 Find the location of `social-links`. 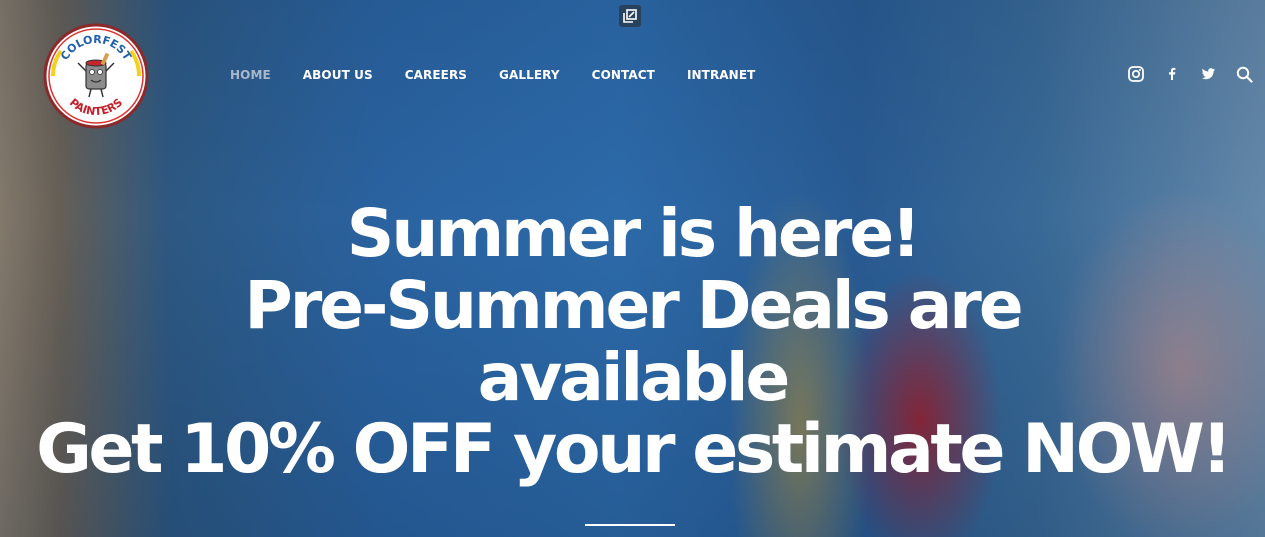

social-links is located at coordinates (1190, 74).